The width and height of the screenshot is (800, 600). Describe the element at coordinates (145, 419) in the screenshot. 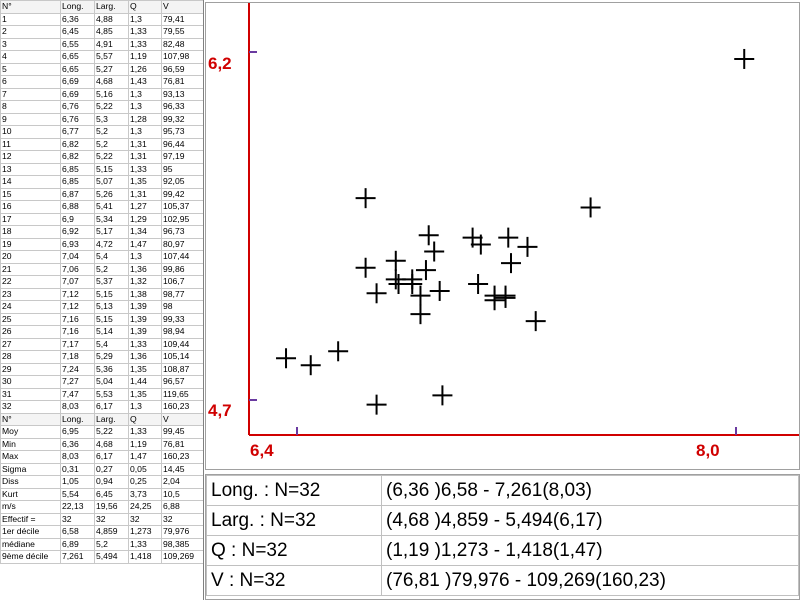

I see `column-header: Q` at that location.